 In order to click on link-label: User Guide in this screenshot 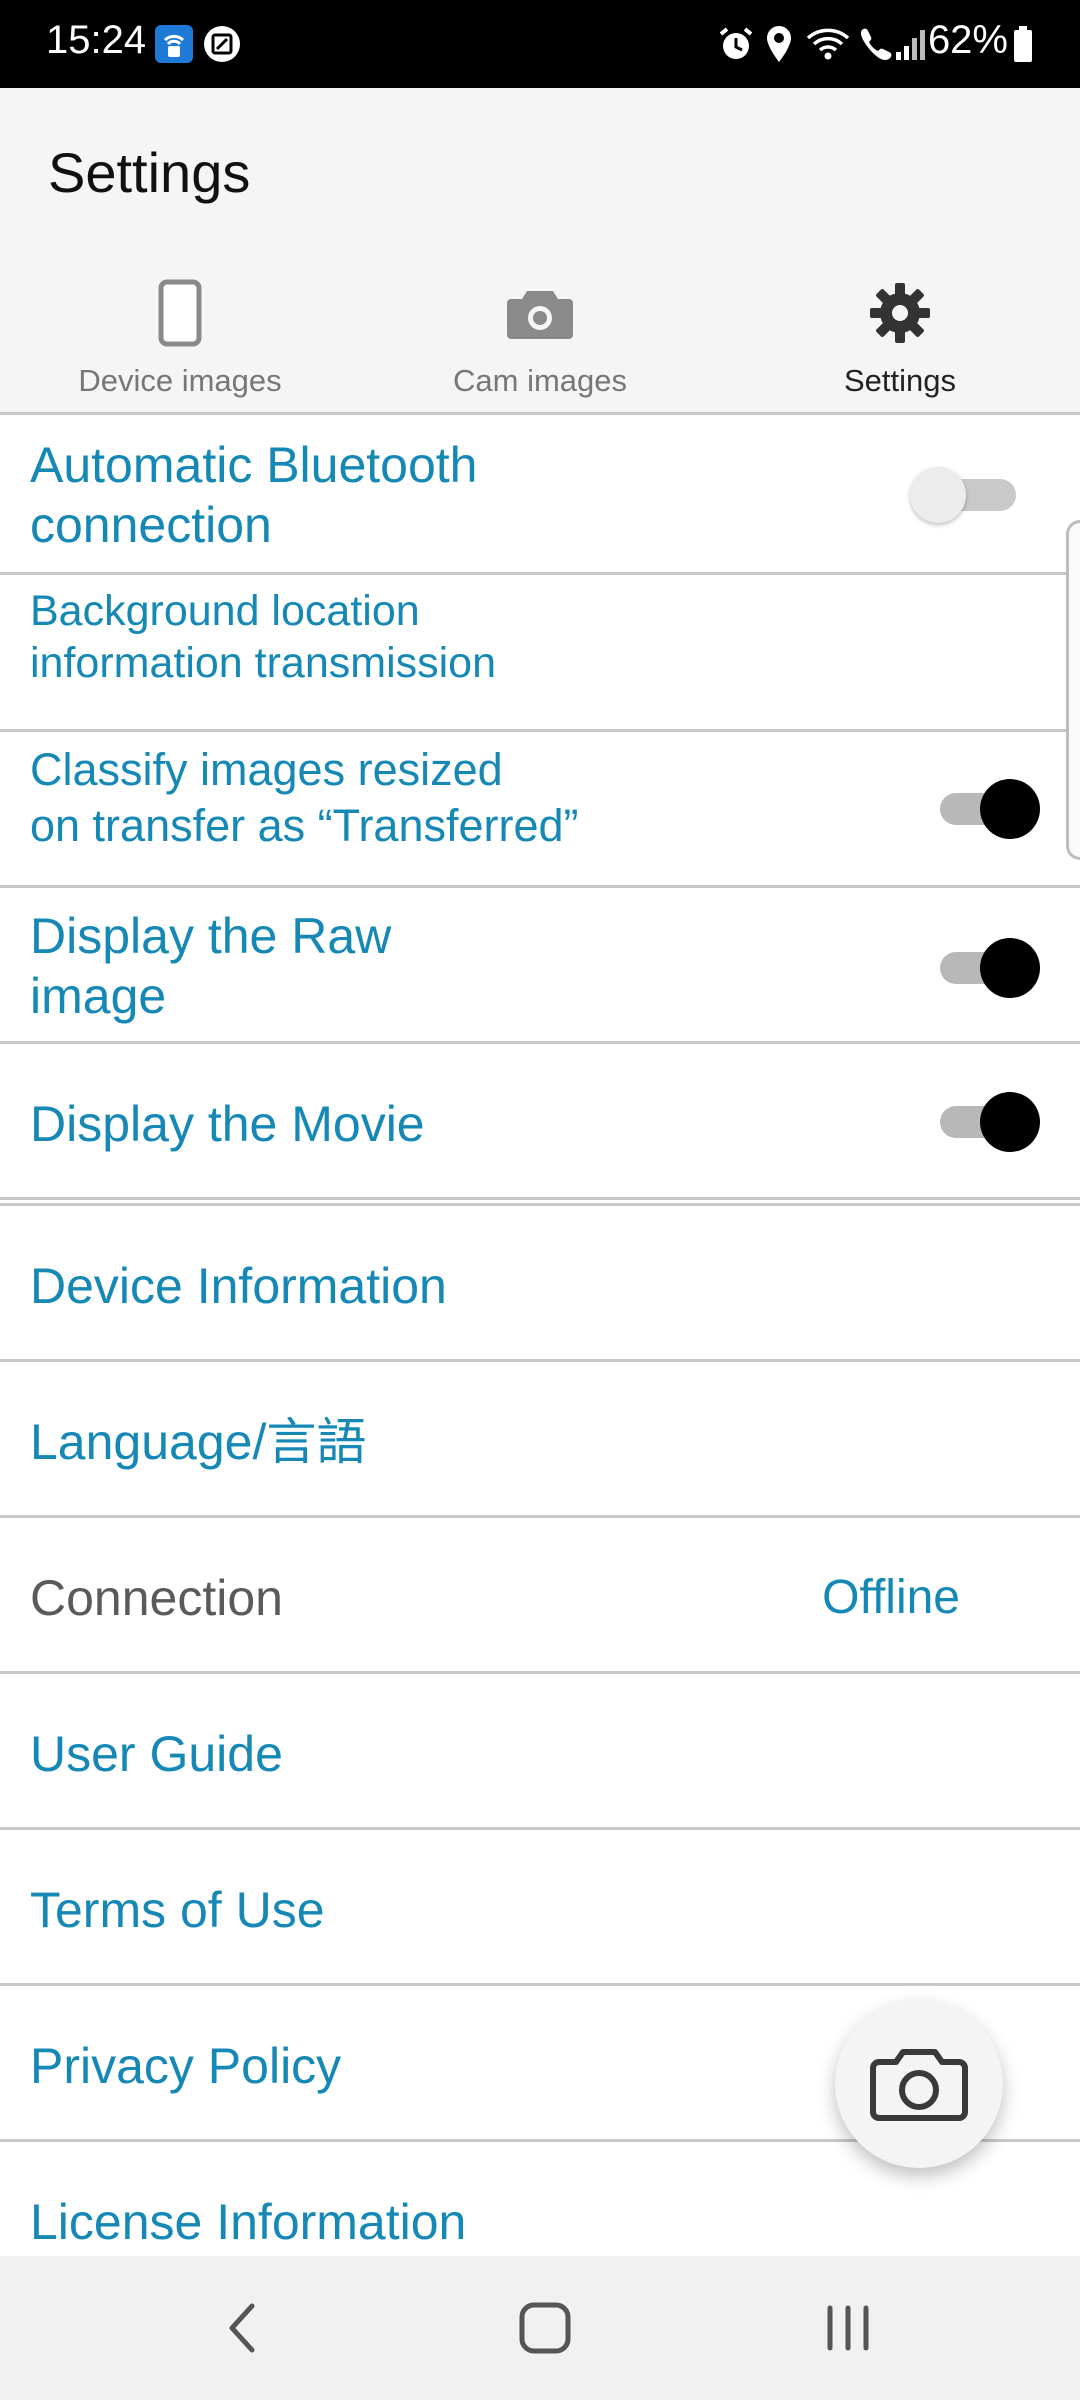, I will do `click(156, 1754)`.